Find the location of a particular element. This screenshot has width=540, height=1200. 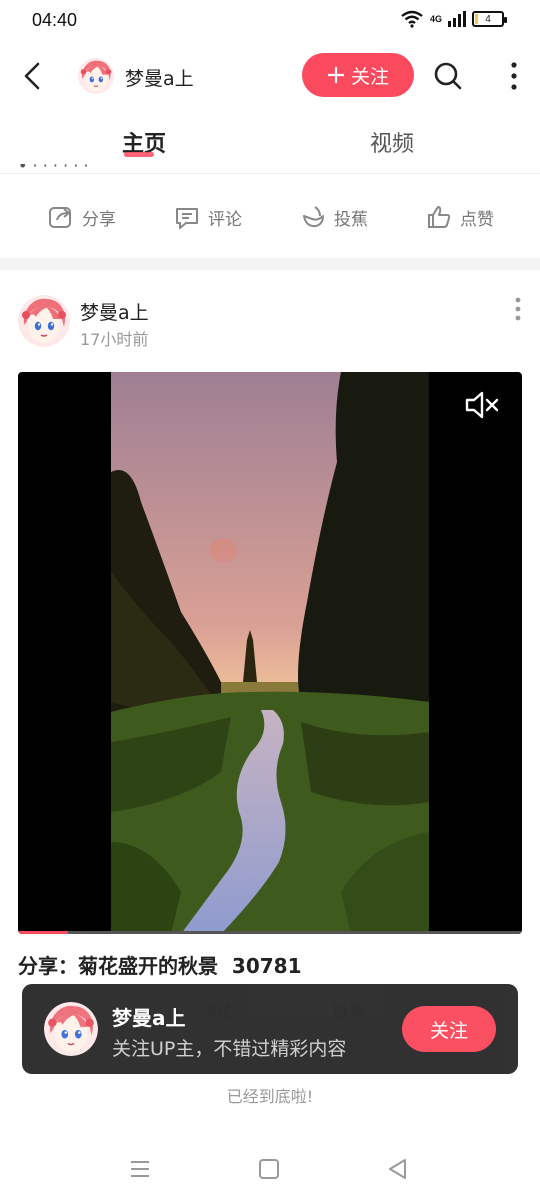

comment-button: 评论 is located at coordinates (208, 217).